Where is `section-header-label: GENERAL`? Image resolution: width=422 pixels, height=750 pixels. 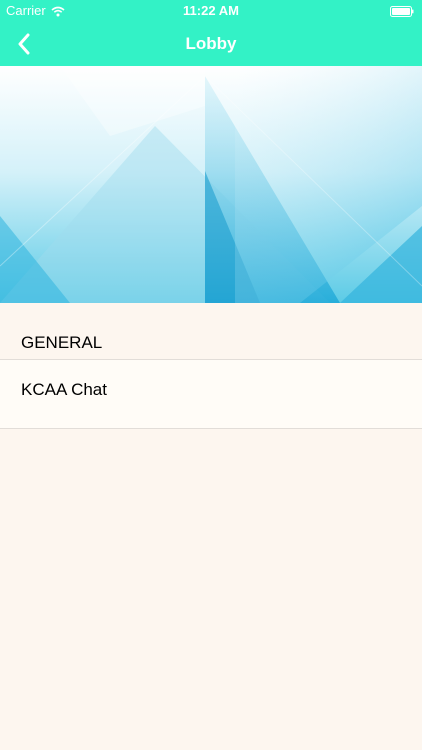
section-header-label: GENERAL is located at coordinates (62, 342).